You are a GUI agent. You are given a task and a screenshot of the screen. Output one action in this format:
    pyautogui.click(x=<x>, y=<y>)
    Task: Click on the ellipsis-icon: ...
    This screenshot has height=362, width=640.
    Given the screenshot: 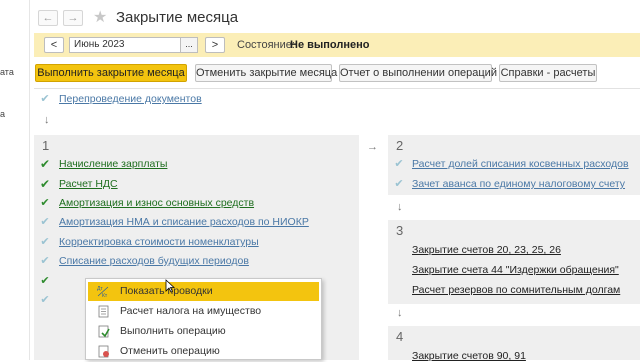 What is the action you would take?
    pyautogui.click(x=189, y=44)
    